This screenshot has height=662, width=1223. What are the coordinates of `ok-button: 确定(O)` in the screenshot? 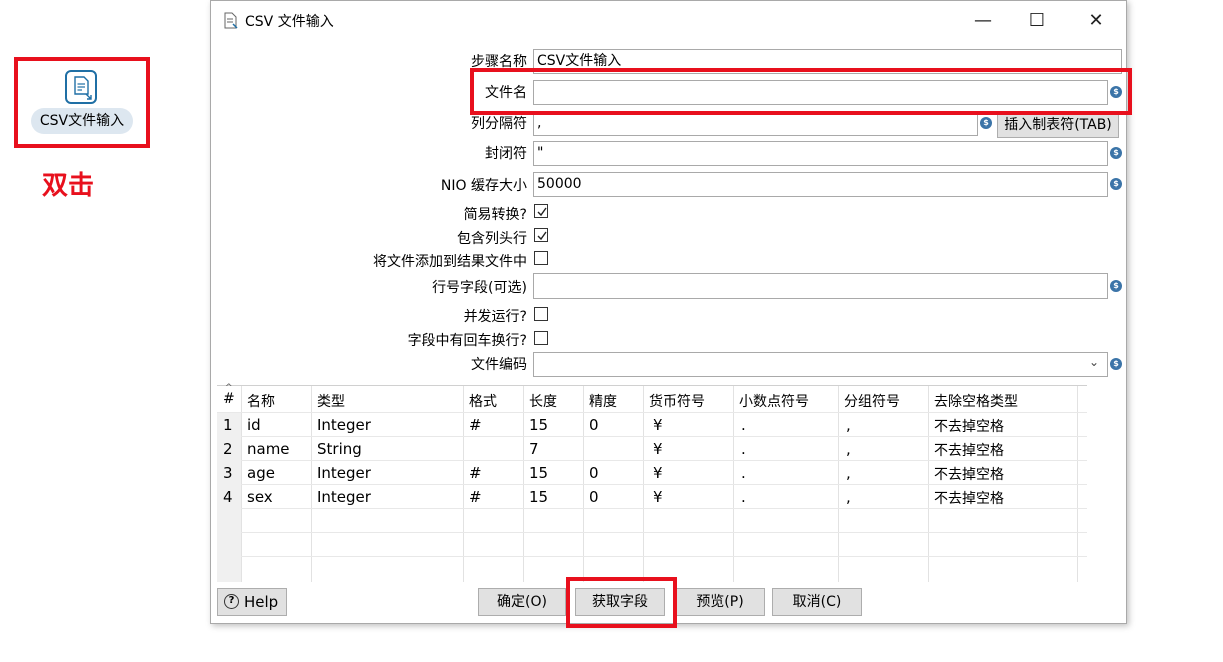 It's located at (522, 602).